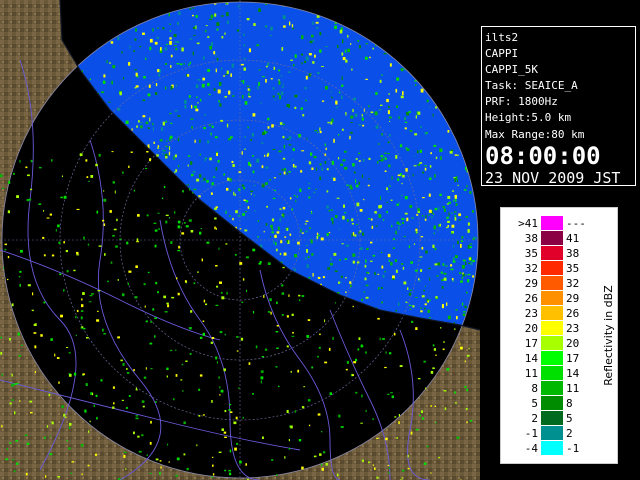 This screenshot has height=480, width=640. Describe the element at coordinates (531, 86) in the screenshot. I see `task-label: Task: SEAICE_A` at that location.